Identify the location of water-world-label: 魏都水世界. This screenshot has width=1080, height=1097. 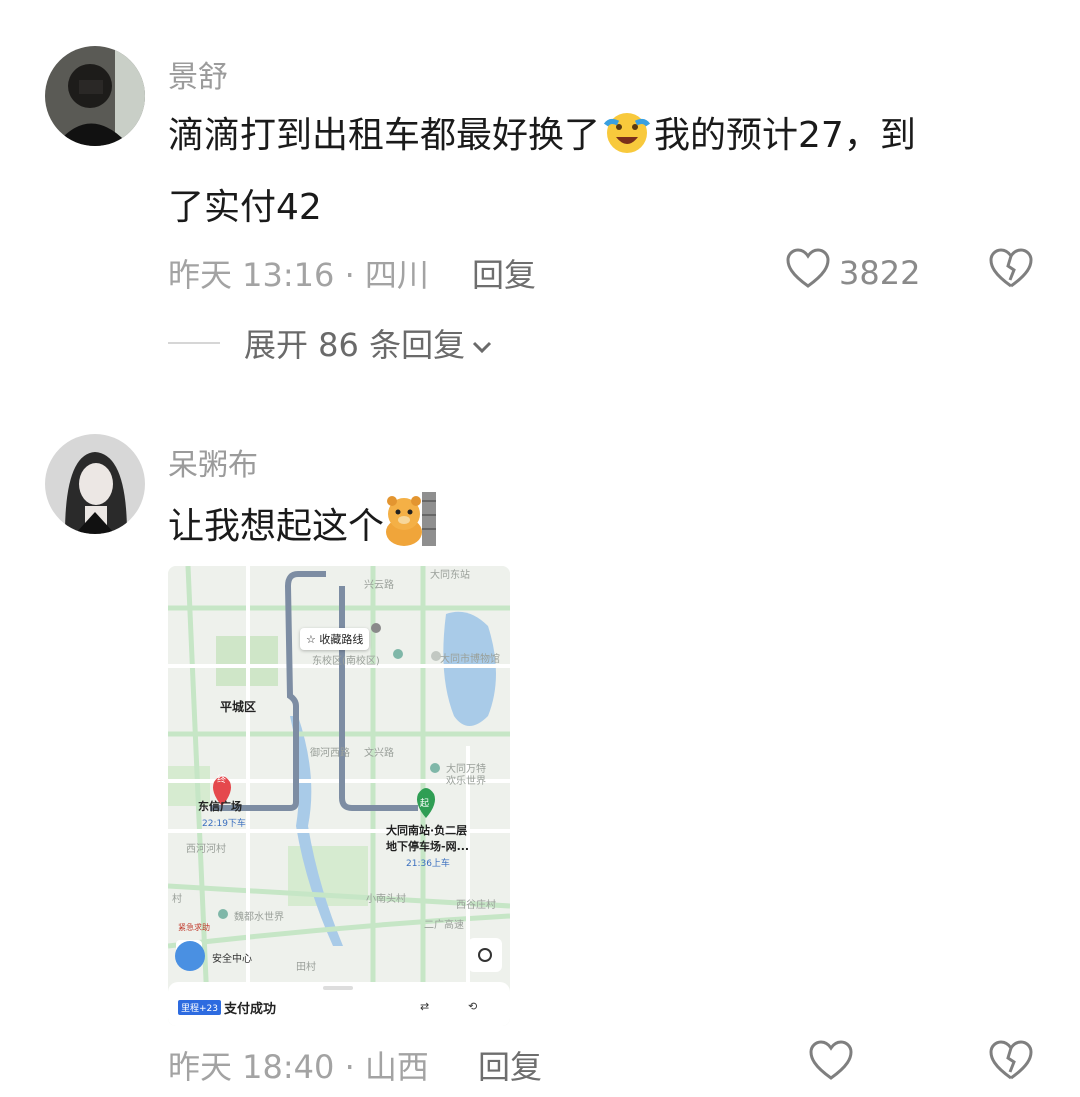
(259, 917).